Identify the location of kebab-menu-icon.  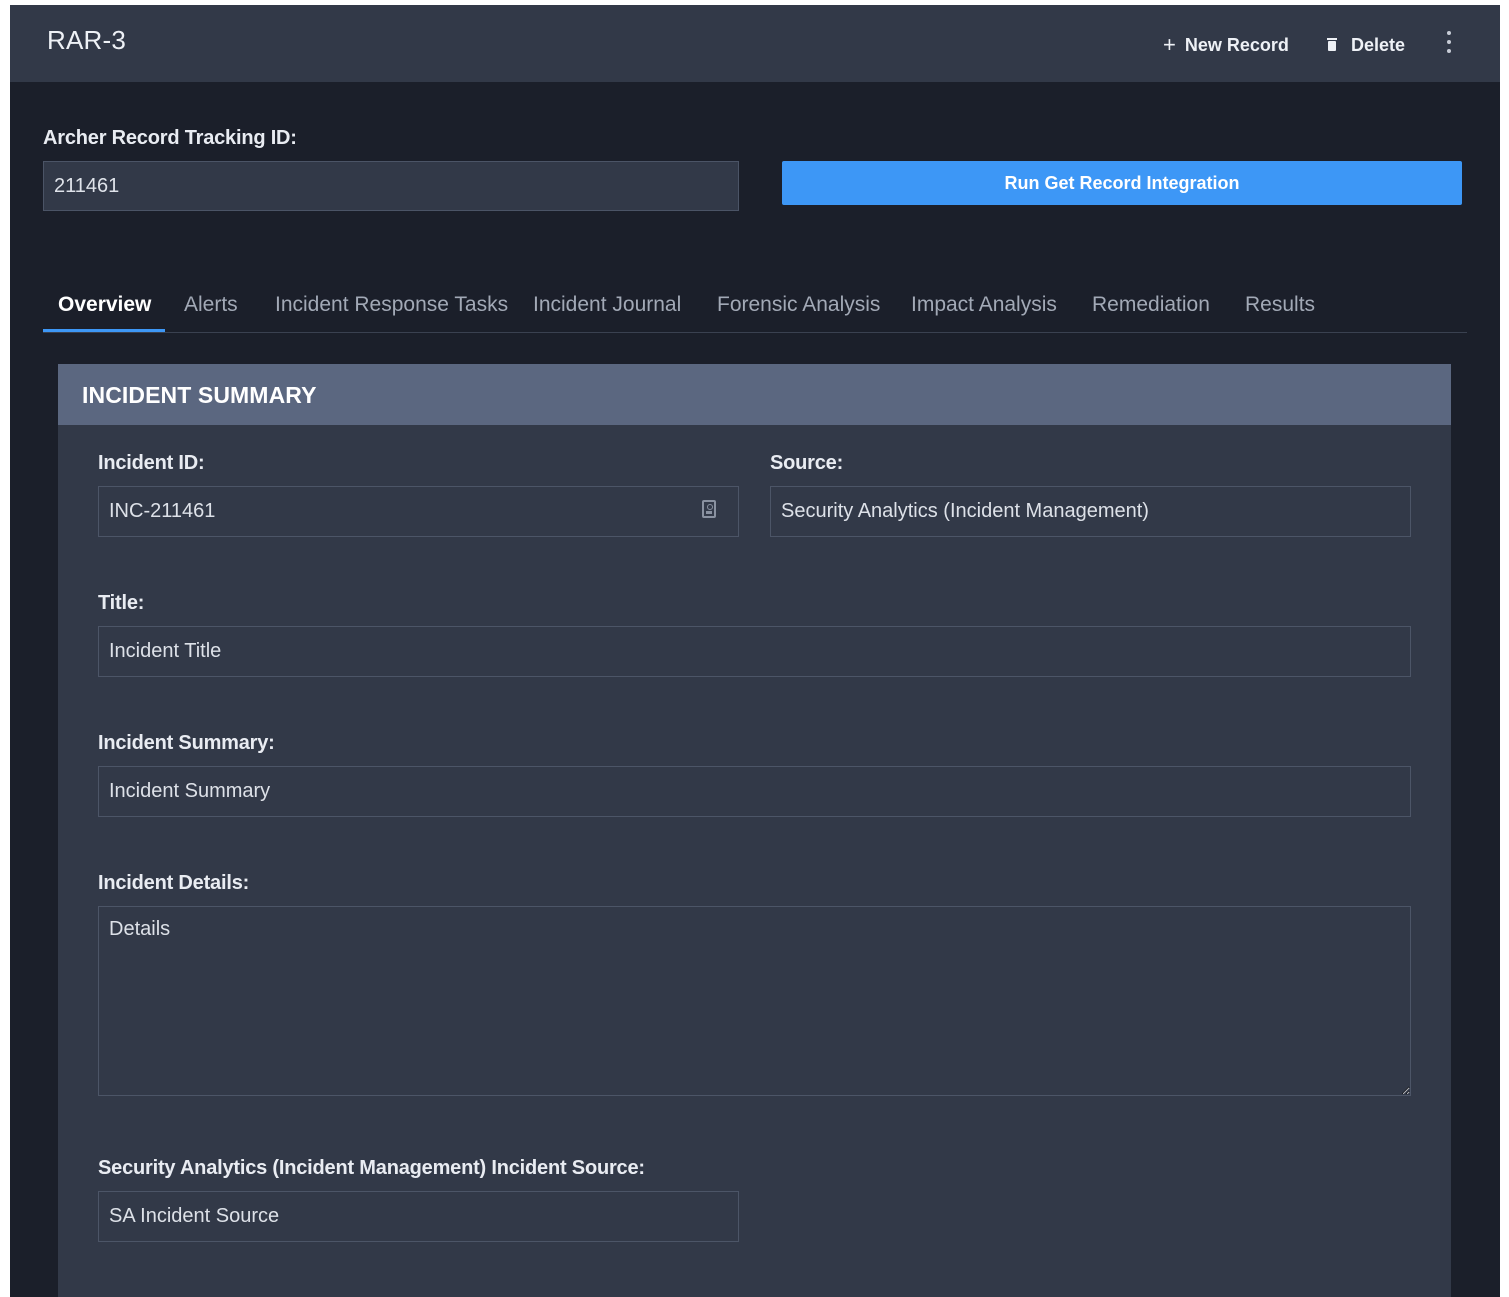
(1449, 44).